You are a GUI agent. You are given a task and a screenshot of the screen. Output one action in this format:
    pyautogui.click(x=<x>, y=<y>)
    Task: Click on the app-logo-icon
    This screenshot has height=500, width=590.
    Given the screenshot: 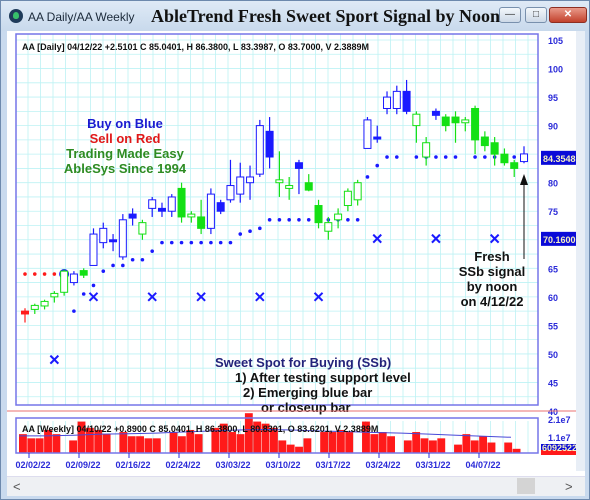 What is the action you would take?
    pyautogui.click(x=16, y=16)
    